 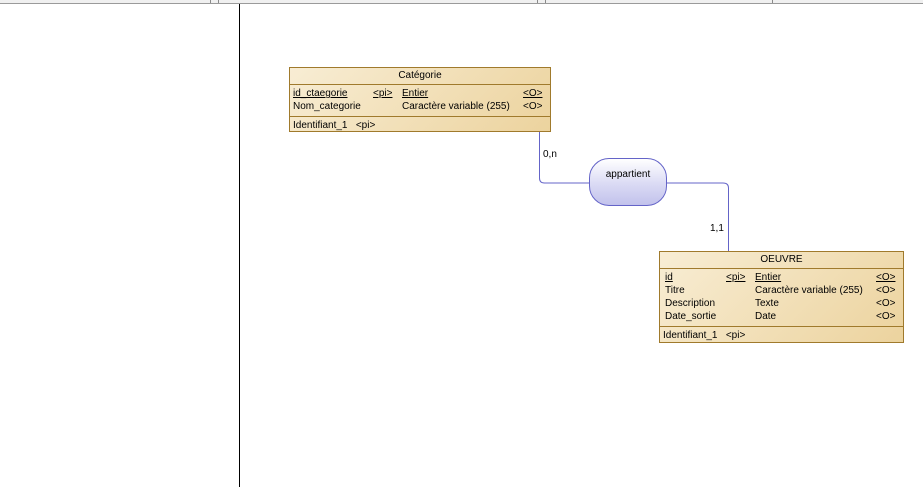 I want to click on attribute-row: id <pi> Entier <O>, so click(x=780, y=278).